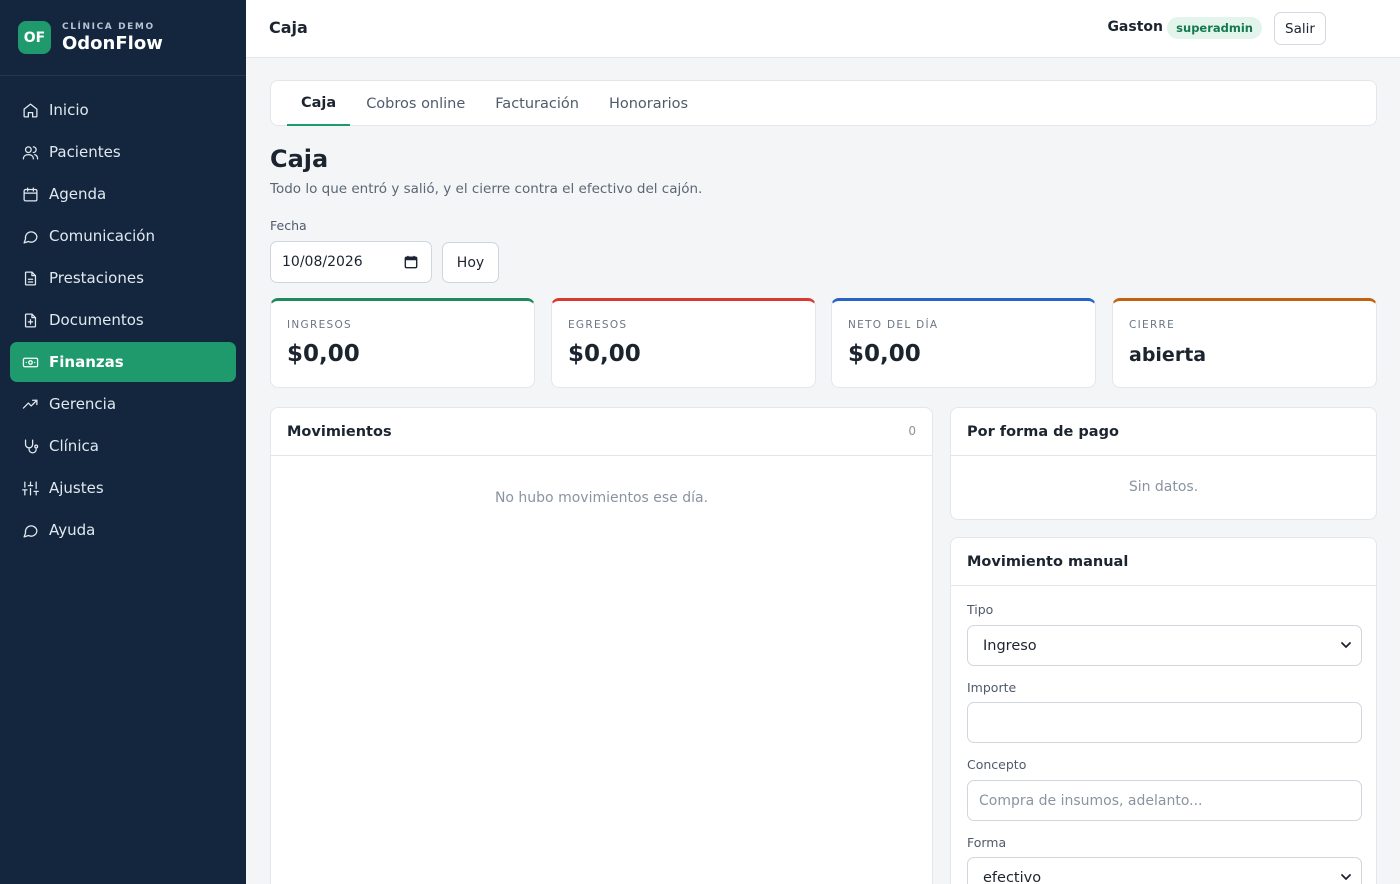  Describe the element at coordinates (1163, 562) in the screenshot. I see `manual-movement-header: Movimiento manual` at that location.